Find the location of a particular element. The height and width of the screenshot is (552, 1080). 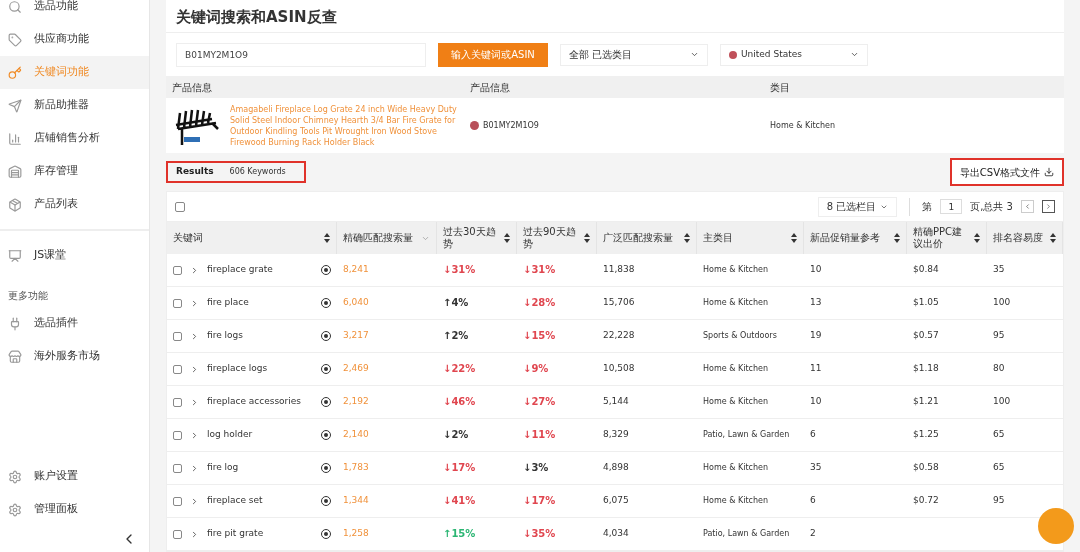

column-header: 新品促销量参考 is located at coordinates (855, 238).